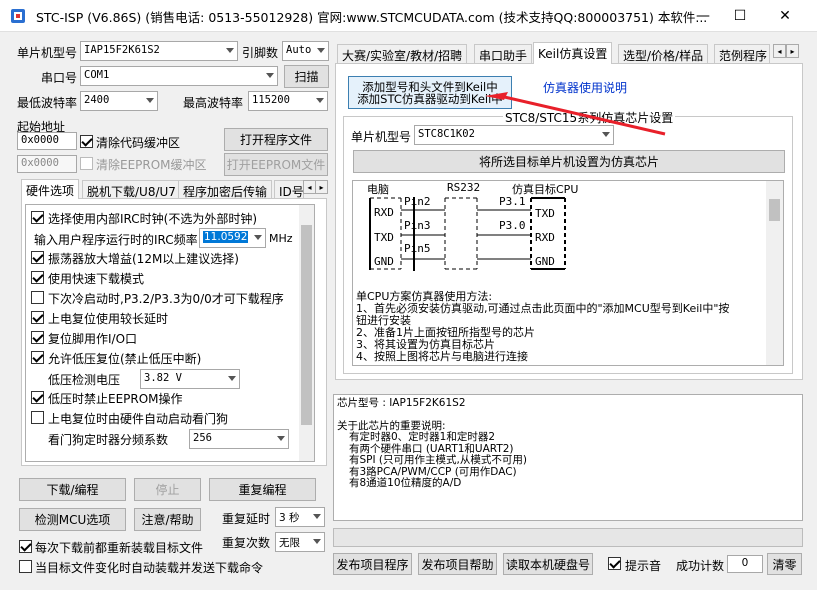 The height and width of the screenshot is (590, 817). Describe the element at coordinates (271, 100) in the screenshot. I see `max-baud-value: 115200` at that location.